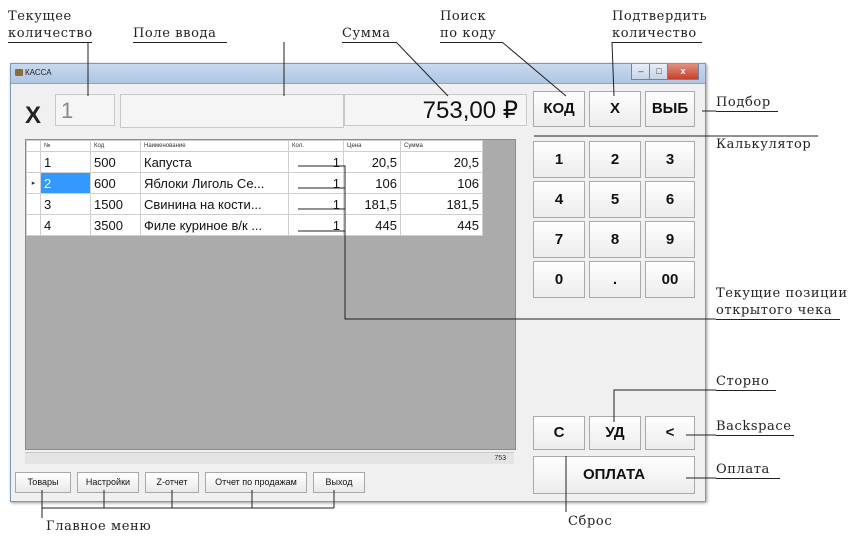 The image size is (855, 536). Describe the element at coordinates (214, 162) in the screenshot. I see `cell-name: Капуста` at that location.